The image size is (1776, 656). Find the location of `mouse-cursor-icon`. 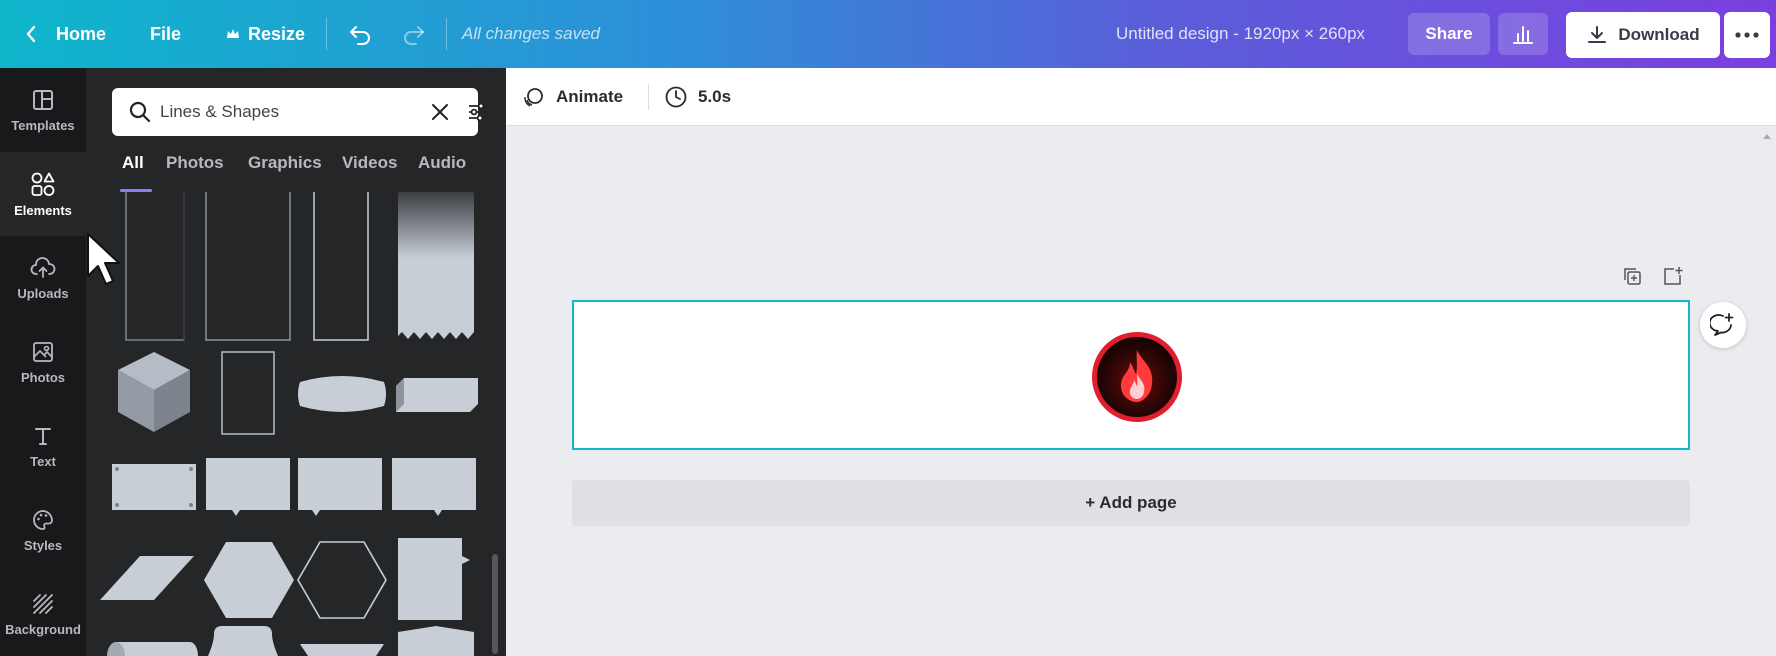

mouse-cursor-icon is located at coordinates (103, 259).